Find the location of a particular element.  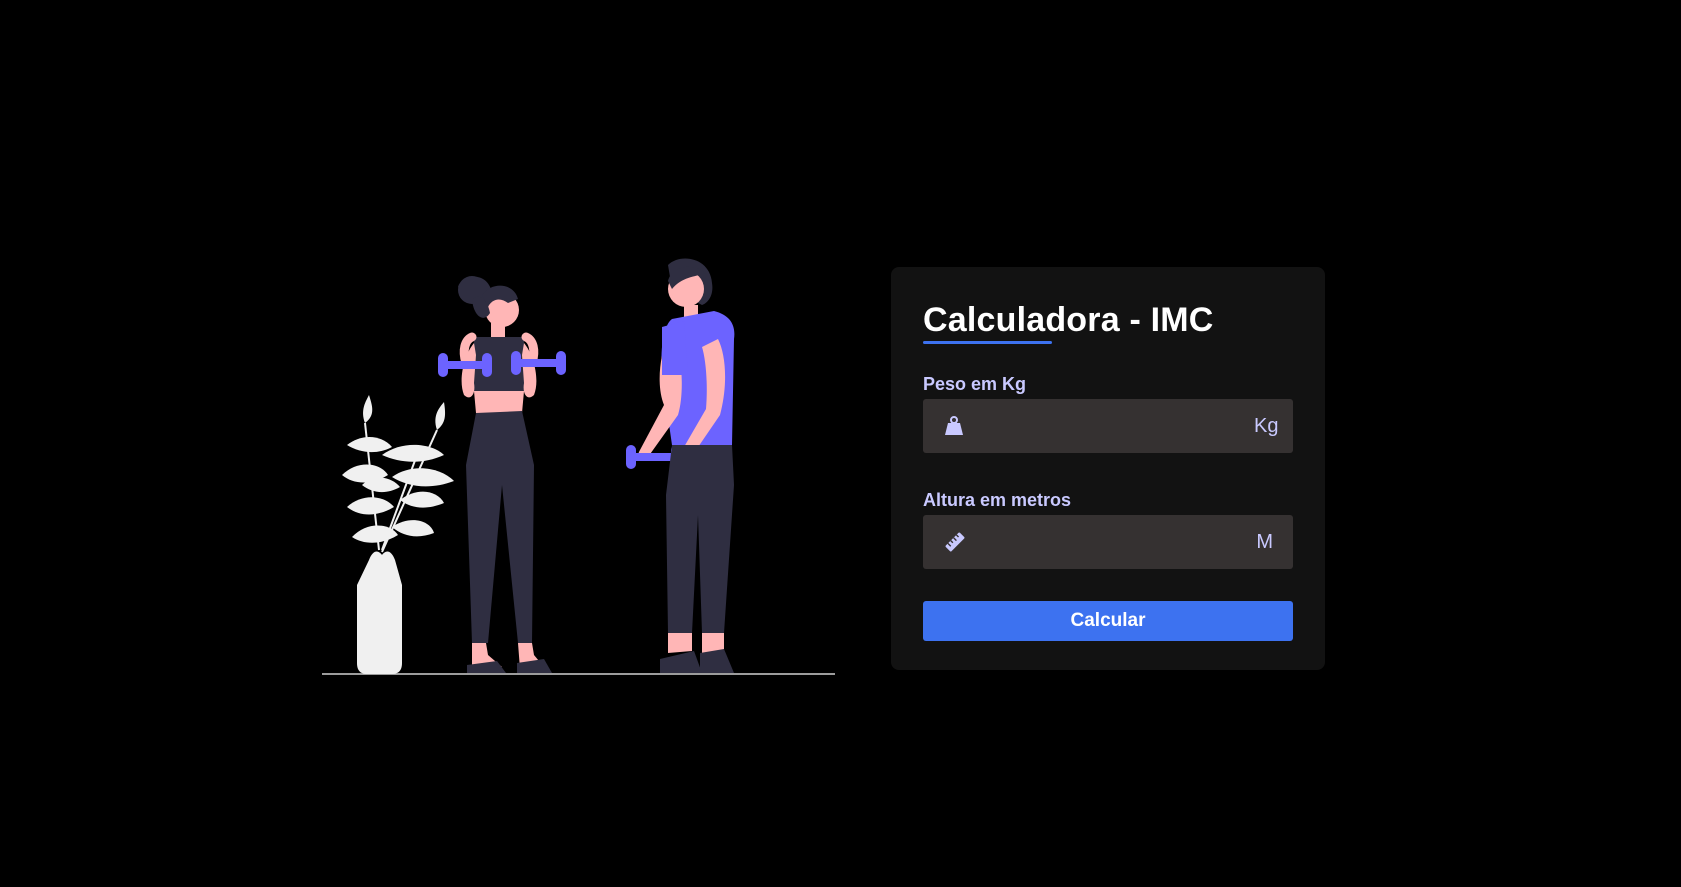

page-title: Calculadora - IMC is located at coordinates (1068, 320).